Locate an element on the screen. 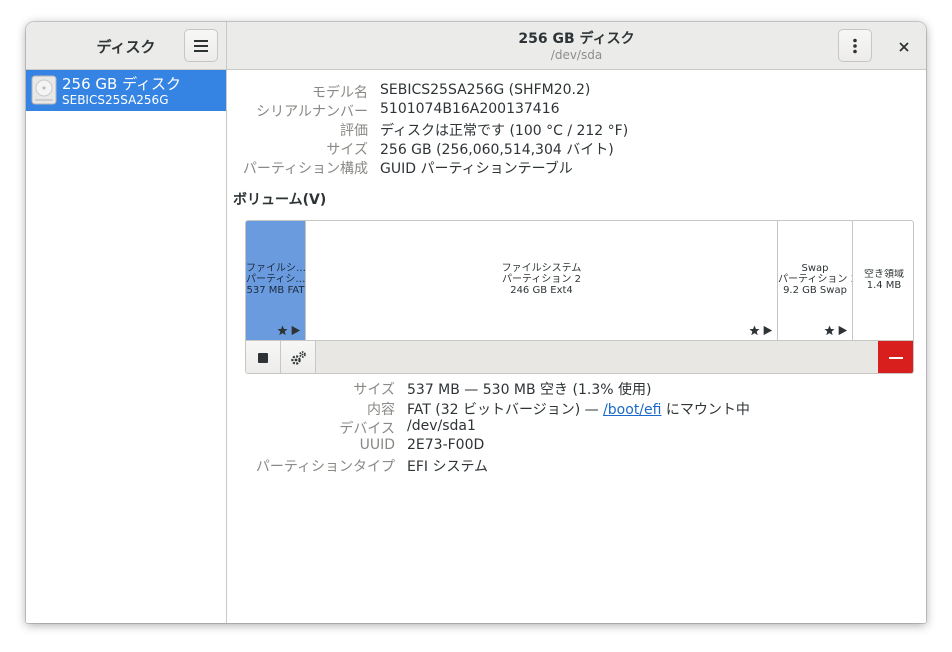  detail-label: サイズ is located at coordinates (374, 390).